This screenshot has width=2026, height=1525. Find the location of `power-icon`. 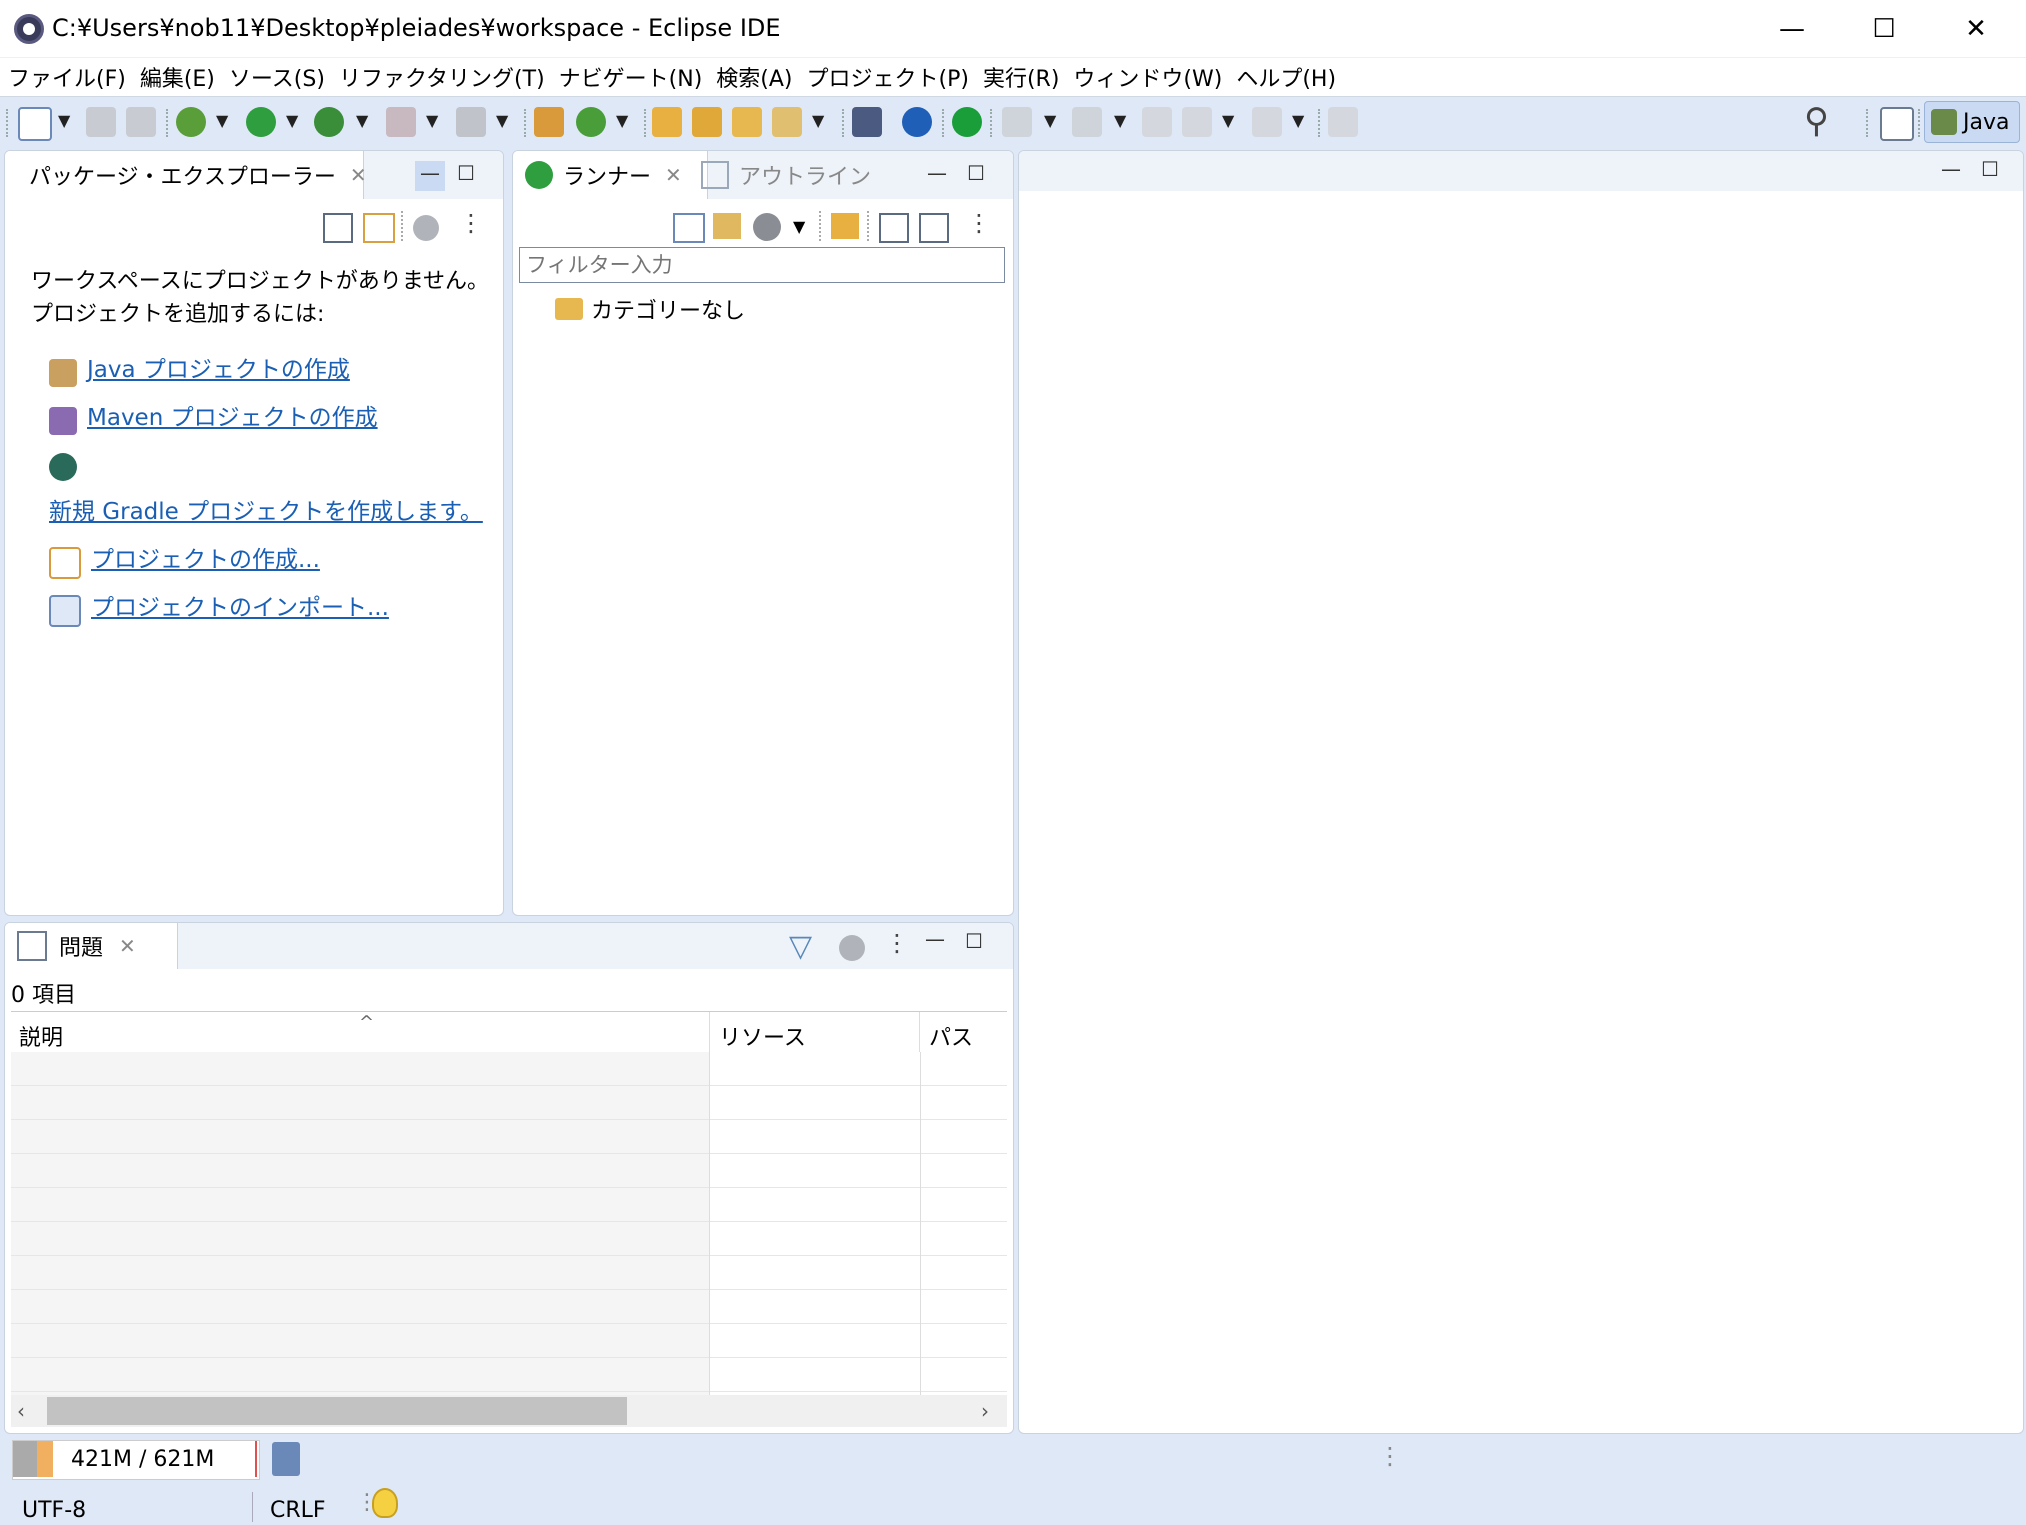

power-icon is located at coordinates (967, 122).